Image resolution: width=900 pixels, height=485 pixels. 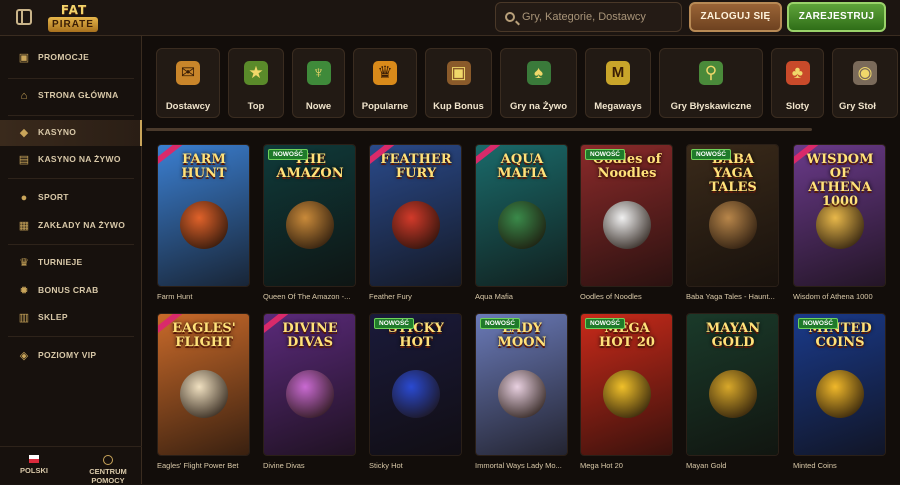 I want to click on divider, so click(x=71, y=244).